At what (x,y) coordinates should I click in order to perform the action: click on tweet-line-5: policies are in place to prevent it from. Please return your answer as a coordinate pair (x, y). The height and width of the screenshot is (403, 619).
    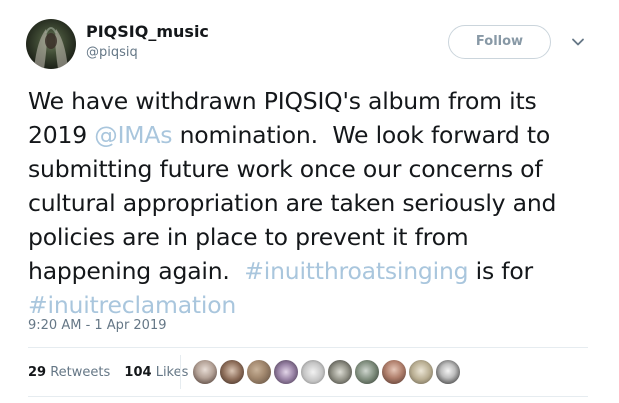
    Looking at the image, I should click on (248, 237).